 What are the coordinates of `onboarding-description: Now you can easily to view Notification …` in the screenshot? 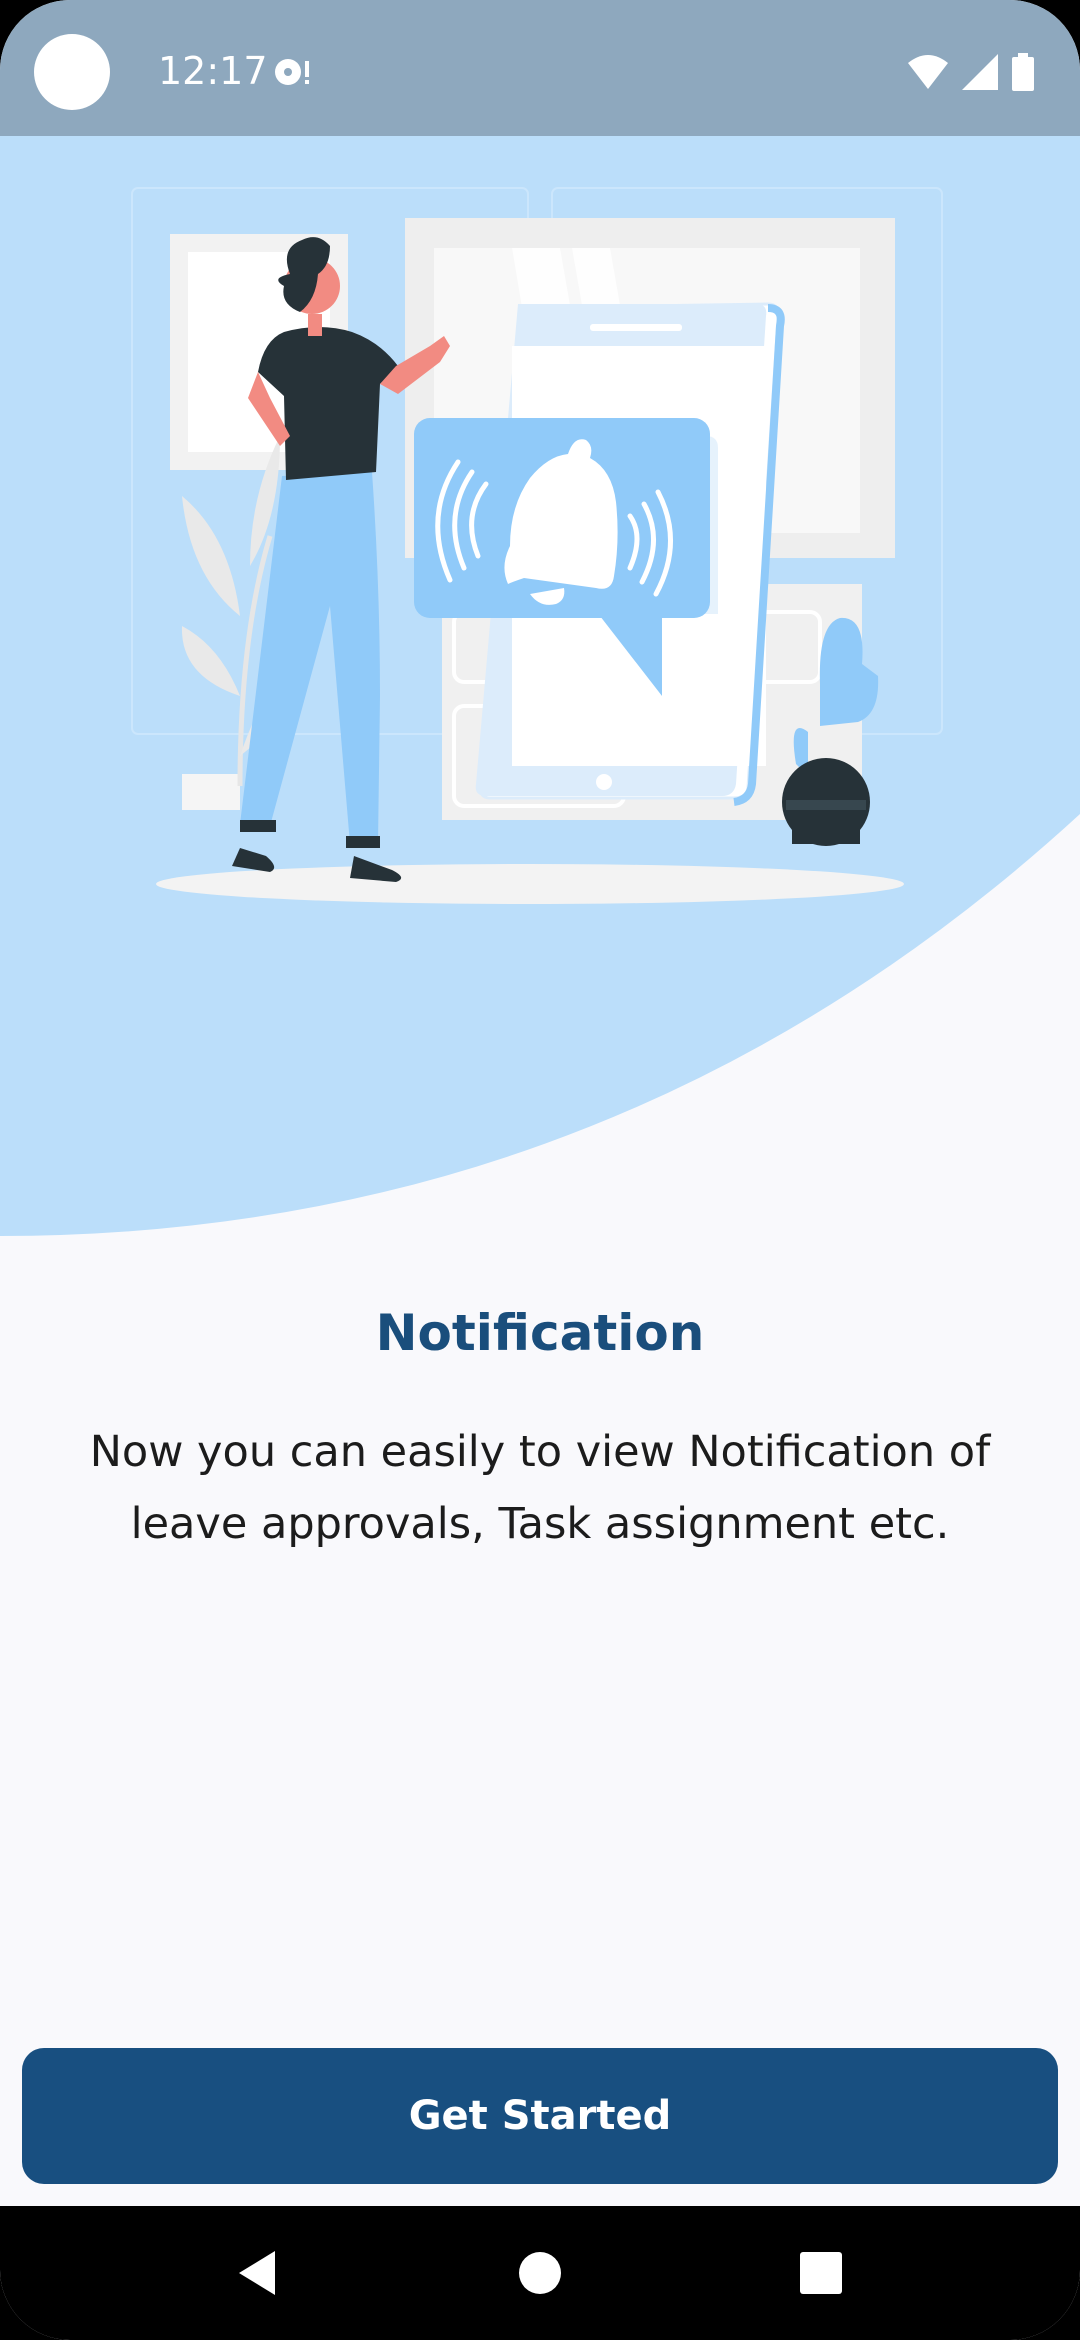 It's located at (540, 1488).